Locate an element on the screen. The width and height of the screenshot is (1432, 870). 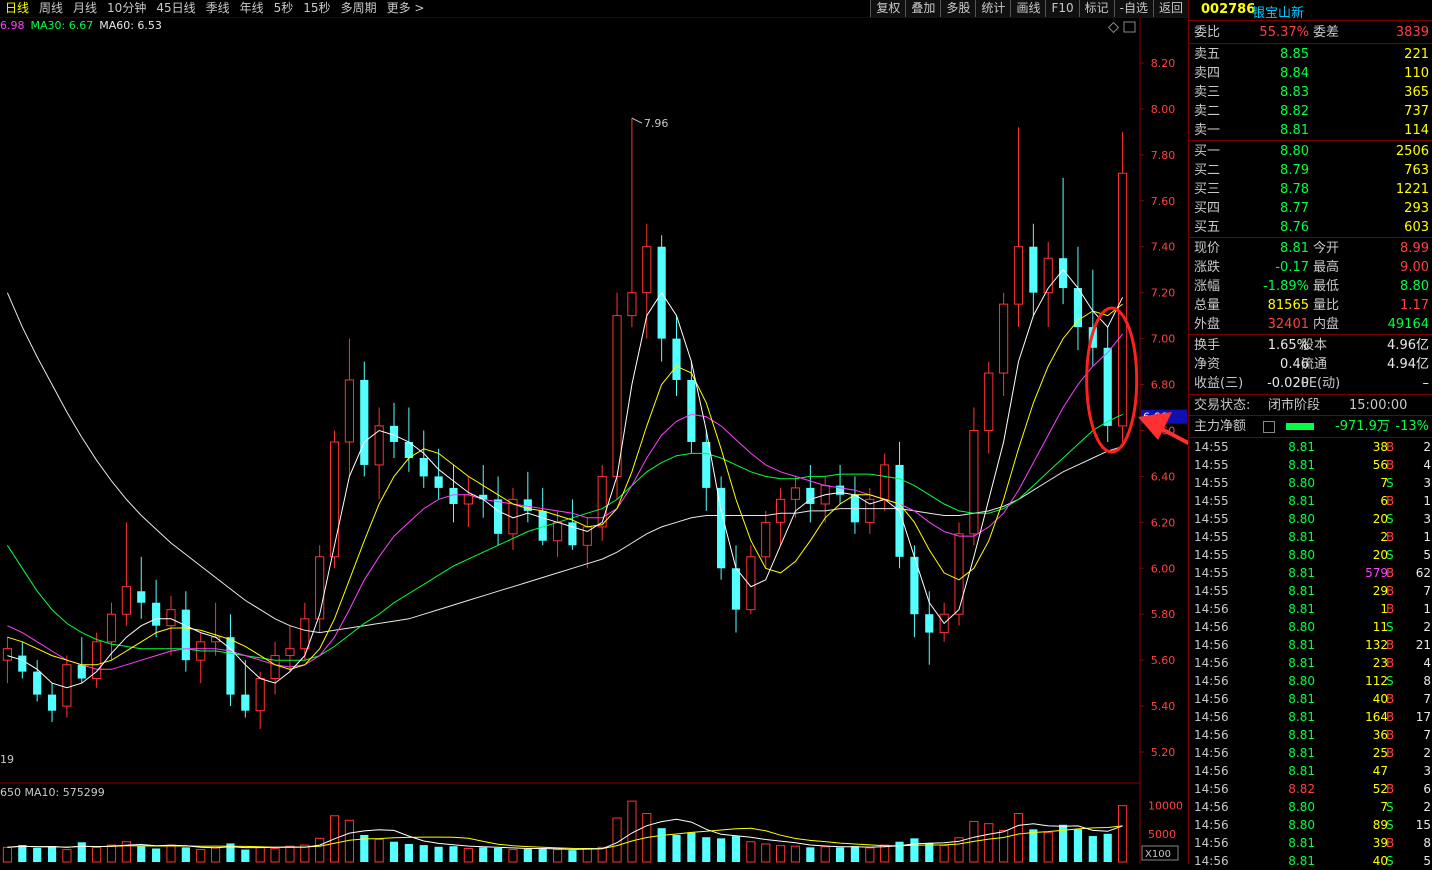
period-tab: 10分钟 is located at coordinates (126, 8).